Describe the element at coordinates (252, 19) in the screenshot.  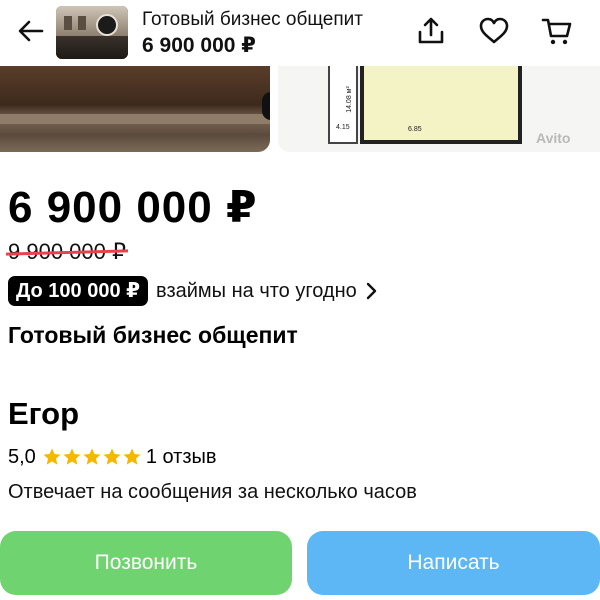
I see `header-title: Готовый бизнес общепит` at that location.